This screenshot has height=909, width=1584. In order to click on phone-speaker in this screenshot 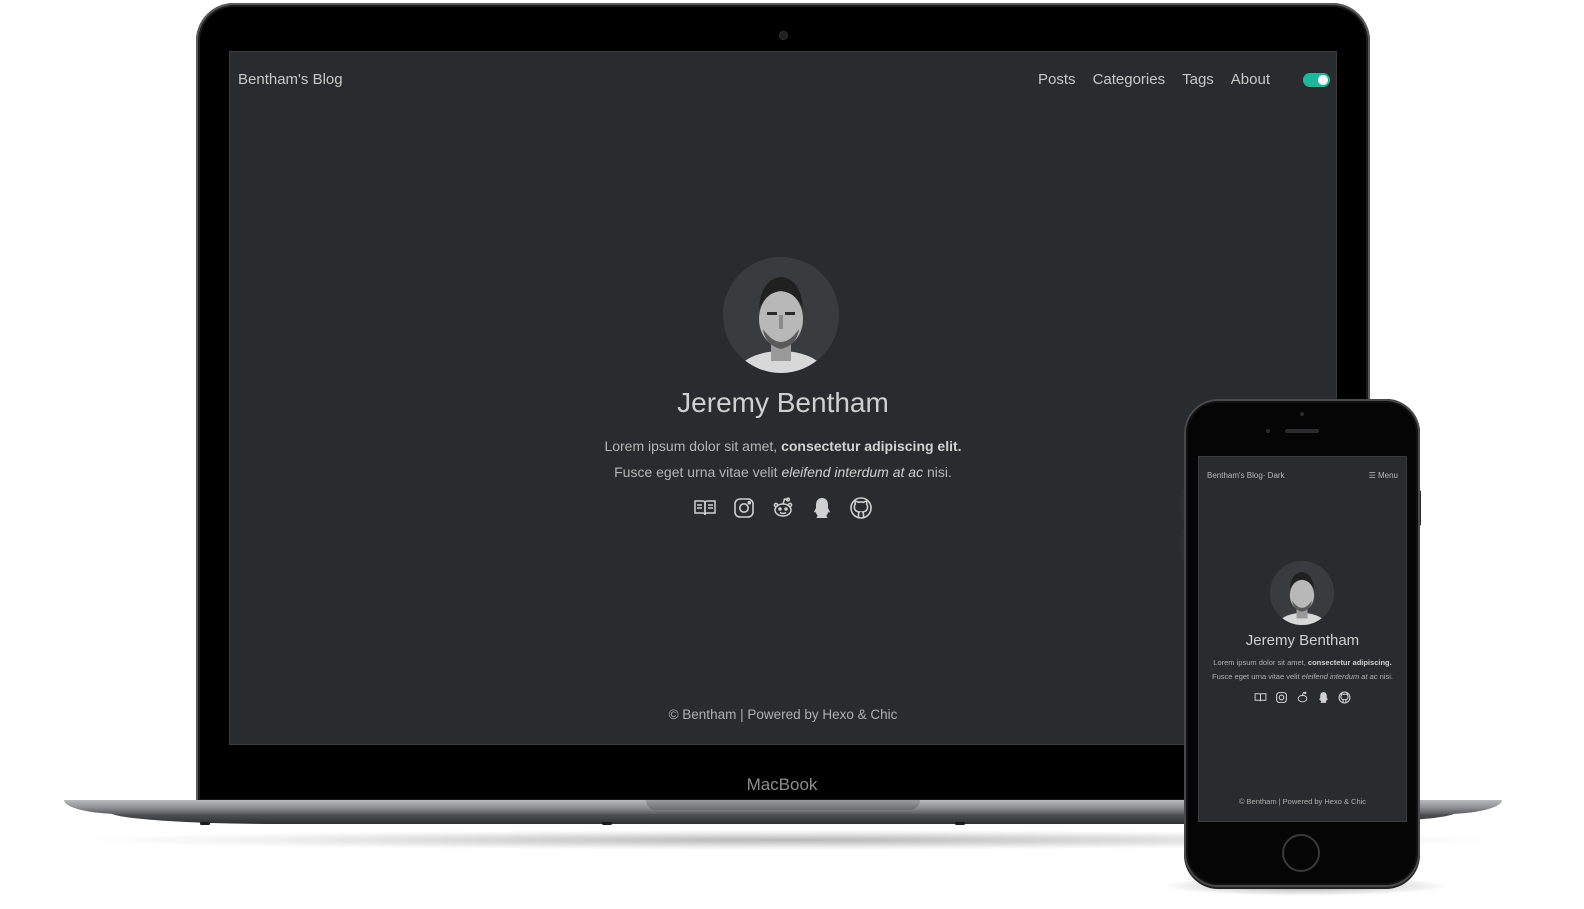, I will do `click(1302, 431)`.